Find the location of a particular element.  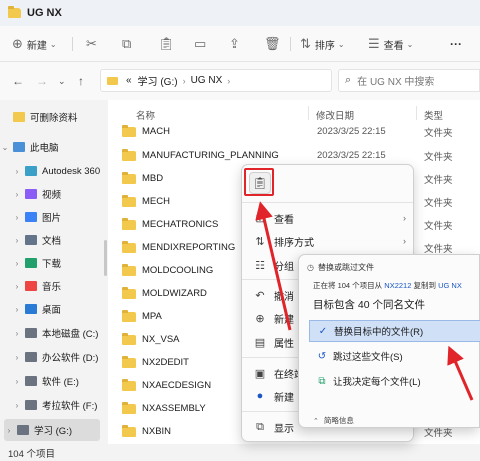

command-bar: ⊕ 新建 ⌄ ✂ ⧉ 📋︎ ▭ ⇪ 🗑︎ ⇅ 排序 ⌄ ☰ 查看 ⌄ ··· is located at coordinates (240, 44).